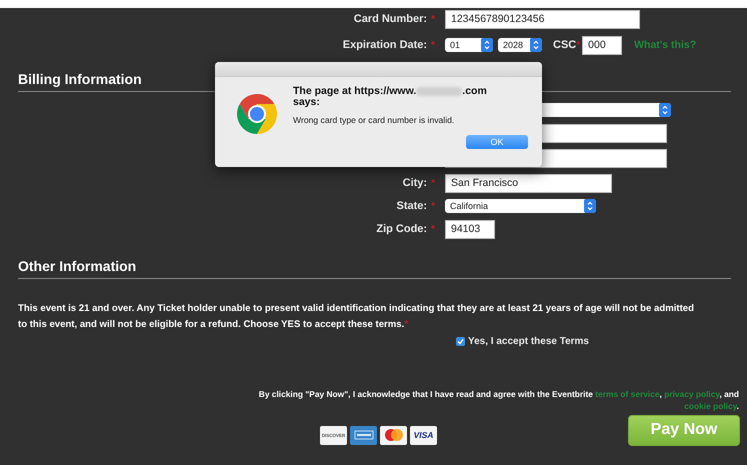 The image size is (747, 465). I want to click on section-heading: Billing Information, so click(79, 79).